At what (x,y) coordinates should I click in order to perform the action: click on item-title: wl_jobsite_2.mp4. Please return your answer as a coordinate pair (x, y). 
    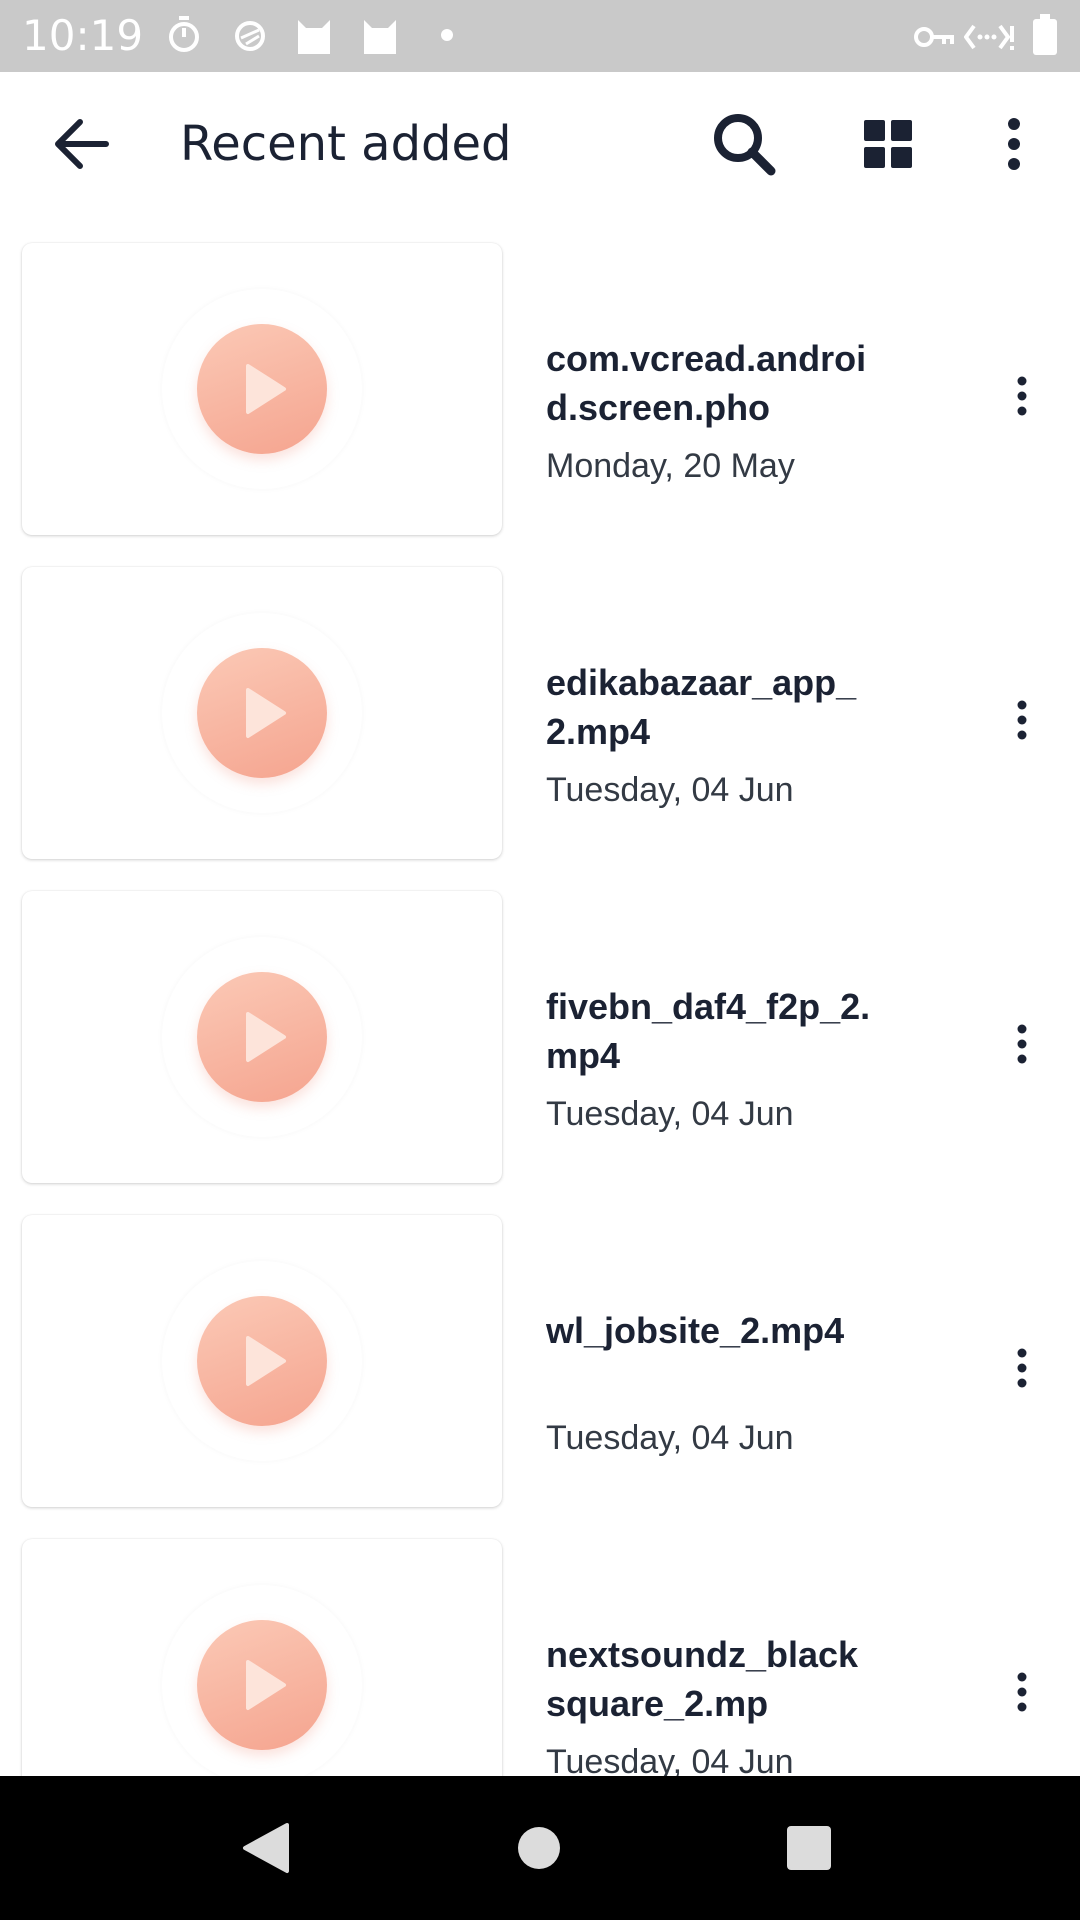
    Looking at the image, I should click on (695, 1330).